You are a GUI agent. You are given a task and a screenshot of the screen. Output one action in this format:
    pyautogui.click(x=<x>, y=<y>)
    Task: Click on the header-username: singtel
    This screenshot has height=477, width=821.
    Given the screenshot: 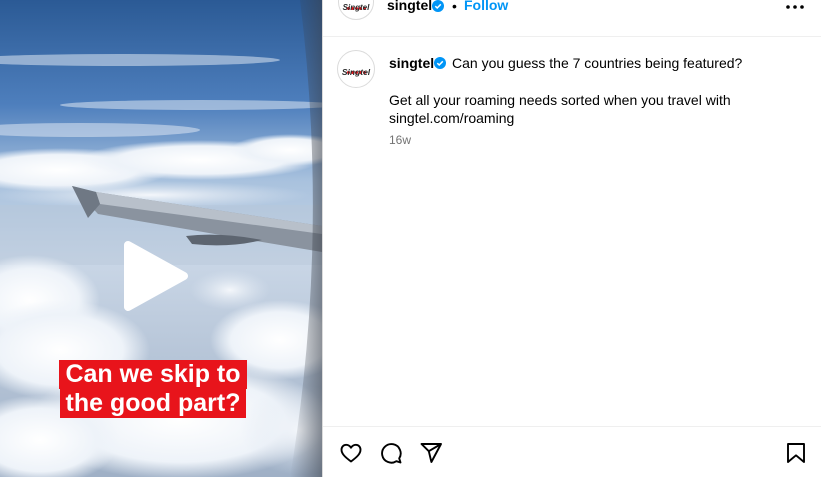 What is the action you would take?
    pyautogui.click(x=409, y=6)
    